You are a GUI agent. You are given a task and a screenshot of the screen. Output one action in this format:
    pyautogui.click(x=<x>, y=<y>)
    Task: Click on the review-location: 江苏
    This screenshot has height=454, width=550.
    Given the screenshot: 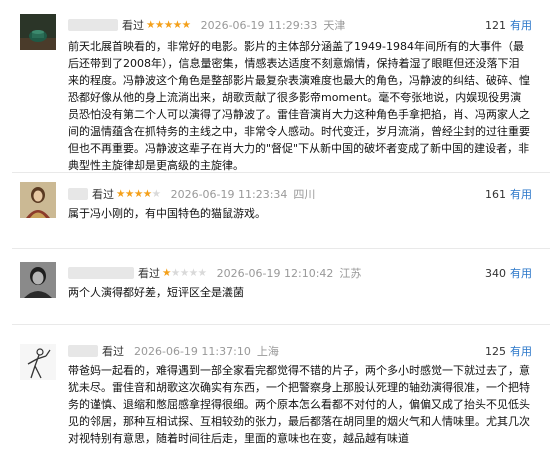 What is the action you would take?
    pyautogui.click(x=350, y=273)
    